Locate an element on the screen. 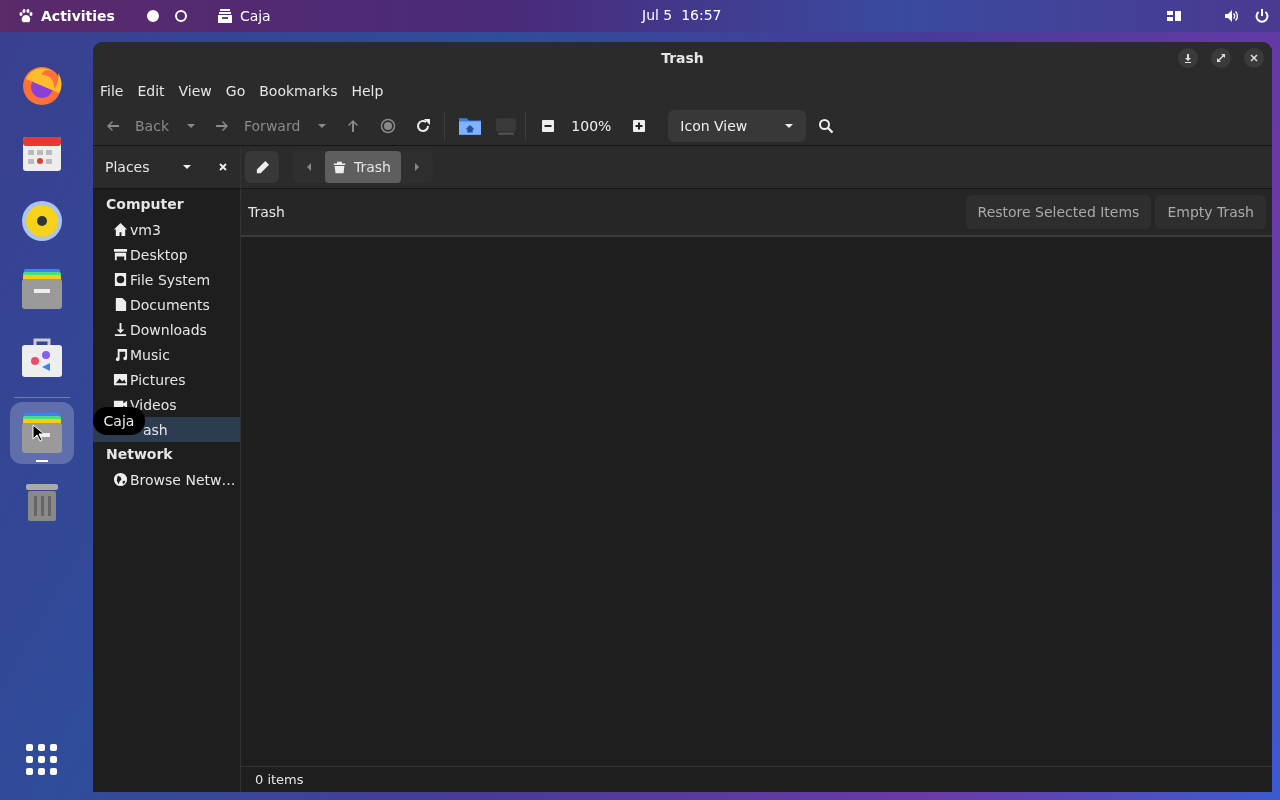 The width and height of the screenshot is (1280, 800). paw-icon is located at coordinates (26, 16).